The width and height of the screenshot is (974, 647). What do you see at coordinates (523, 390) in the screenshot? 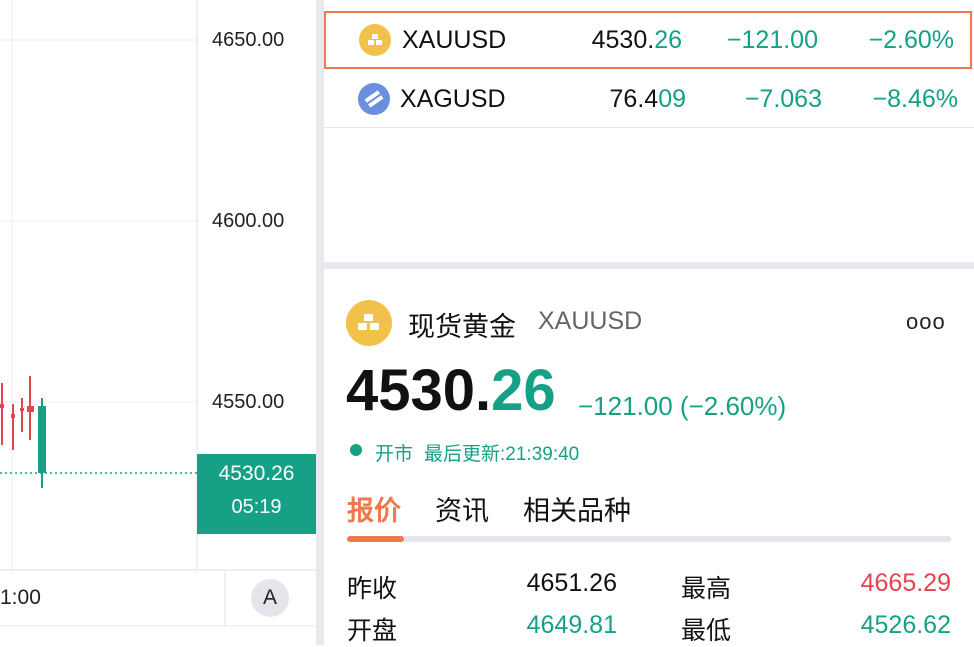
I see `price-fraction: 26` at bounding box center [523, 390].